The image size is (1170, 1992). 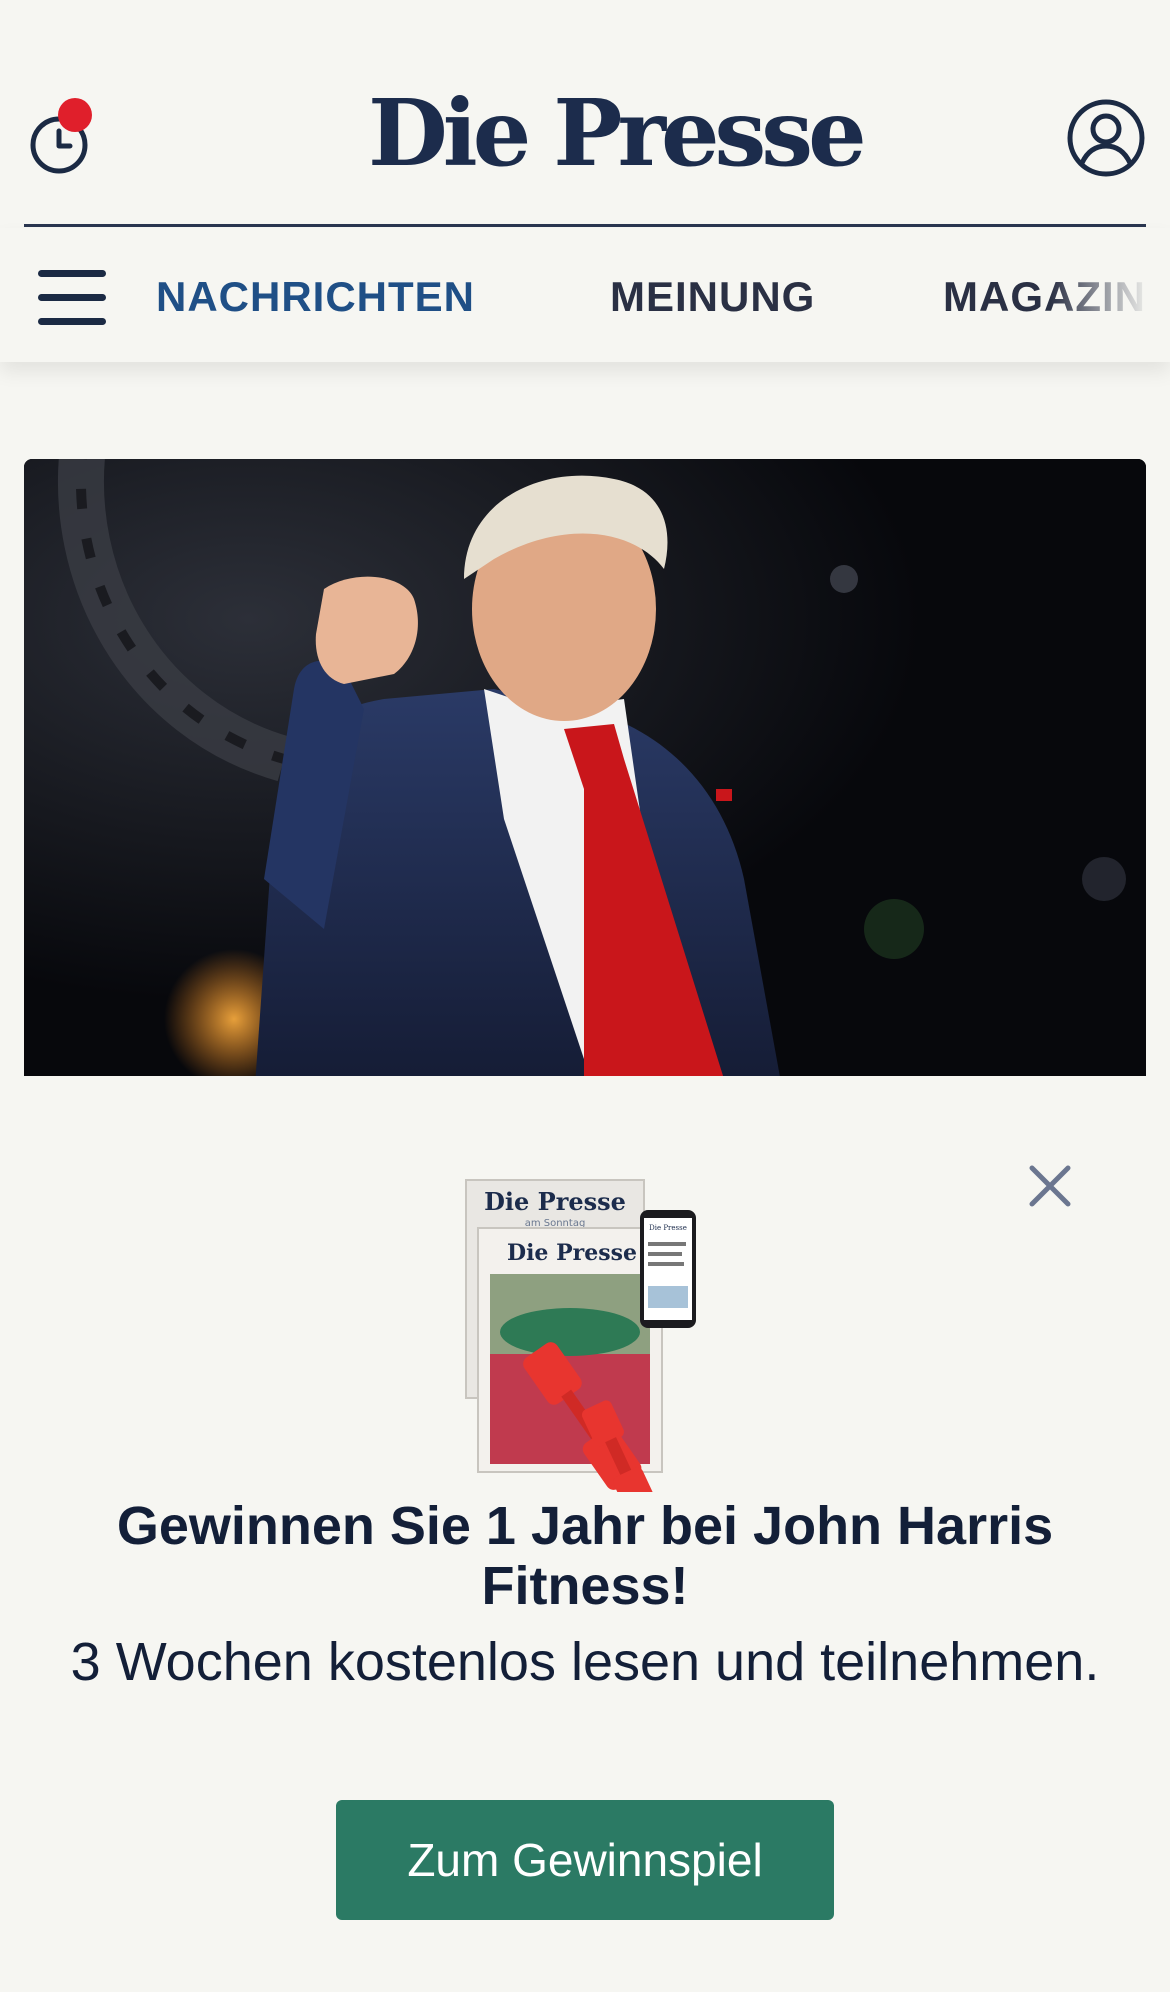 I want to click on nav-item-meinung: MEINUNG, so click(x=712, y=297).